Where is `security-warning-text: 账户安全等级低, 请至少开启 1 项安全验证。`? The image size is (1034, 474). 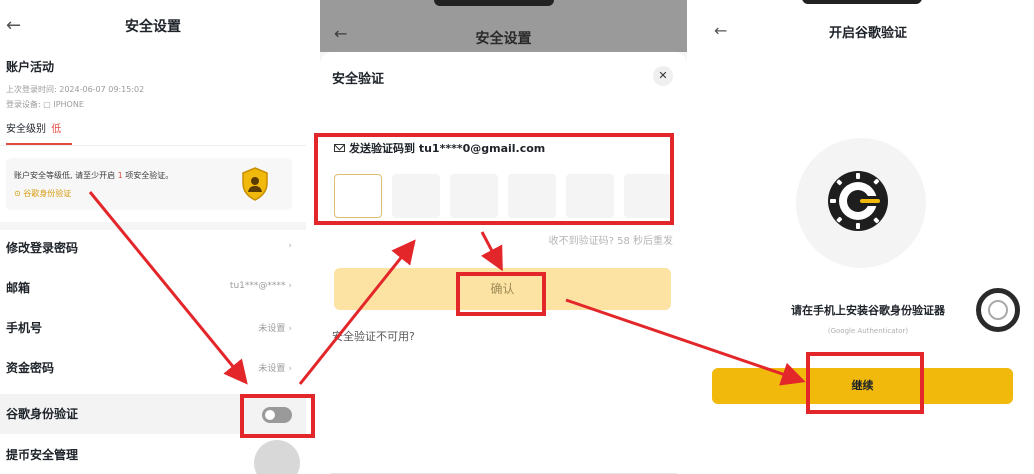 security-warning-text: 账户安全等级低, 请至少开启 1 项安全验证。 is located at coordinates (94, 175).